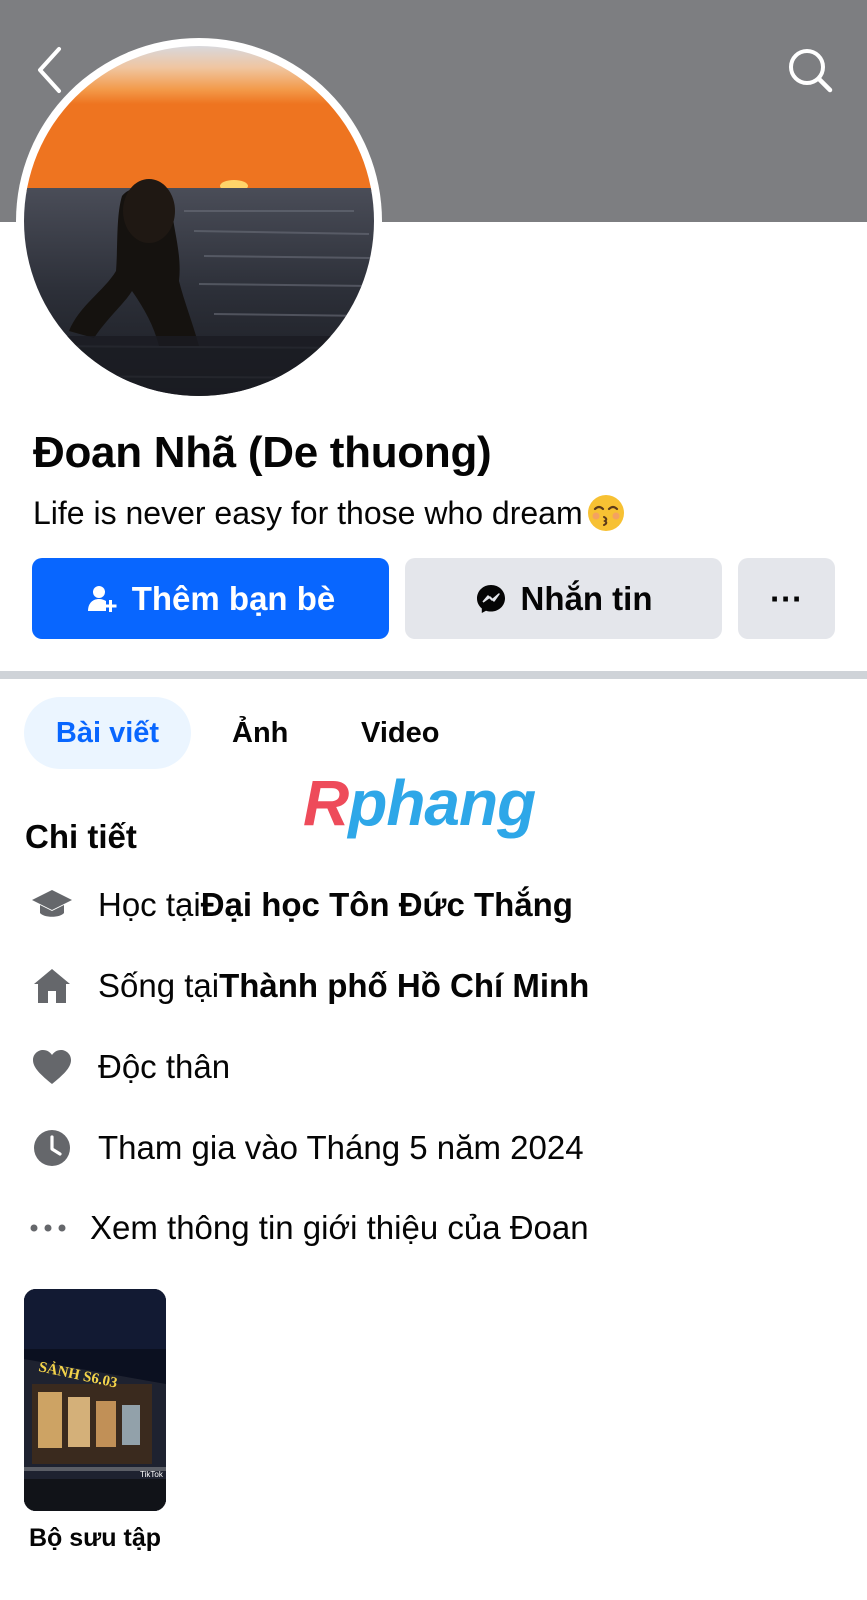 The height and width of the screenshot is (1600, 867). Describe the element at coordinates (130, 1067) in the screenshot. I see `detail-relationship: Độc thân` at that location.